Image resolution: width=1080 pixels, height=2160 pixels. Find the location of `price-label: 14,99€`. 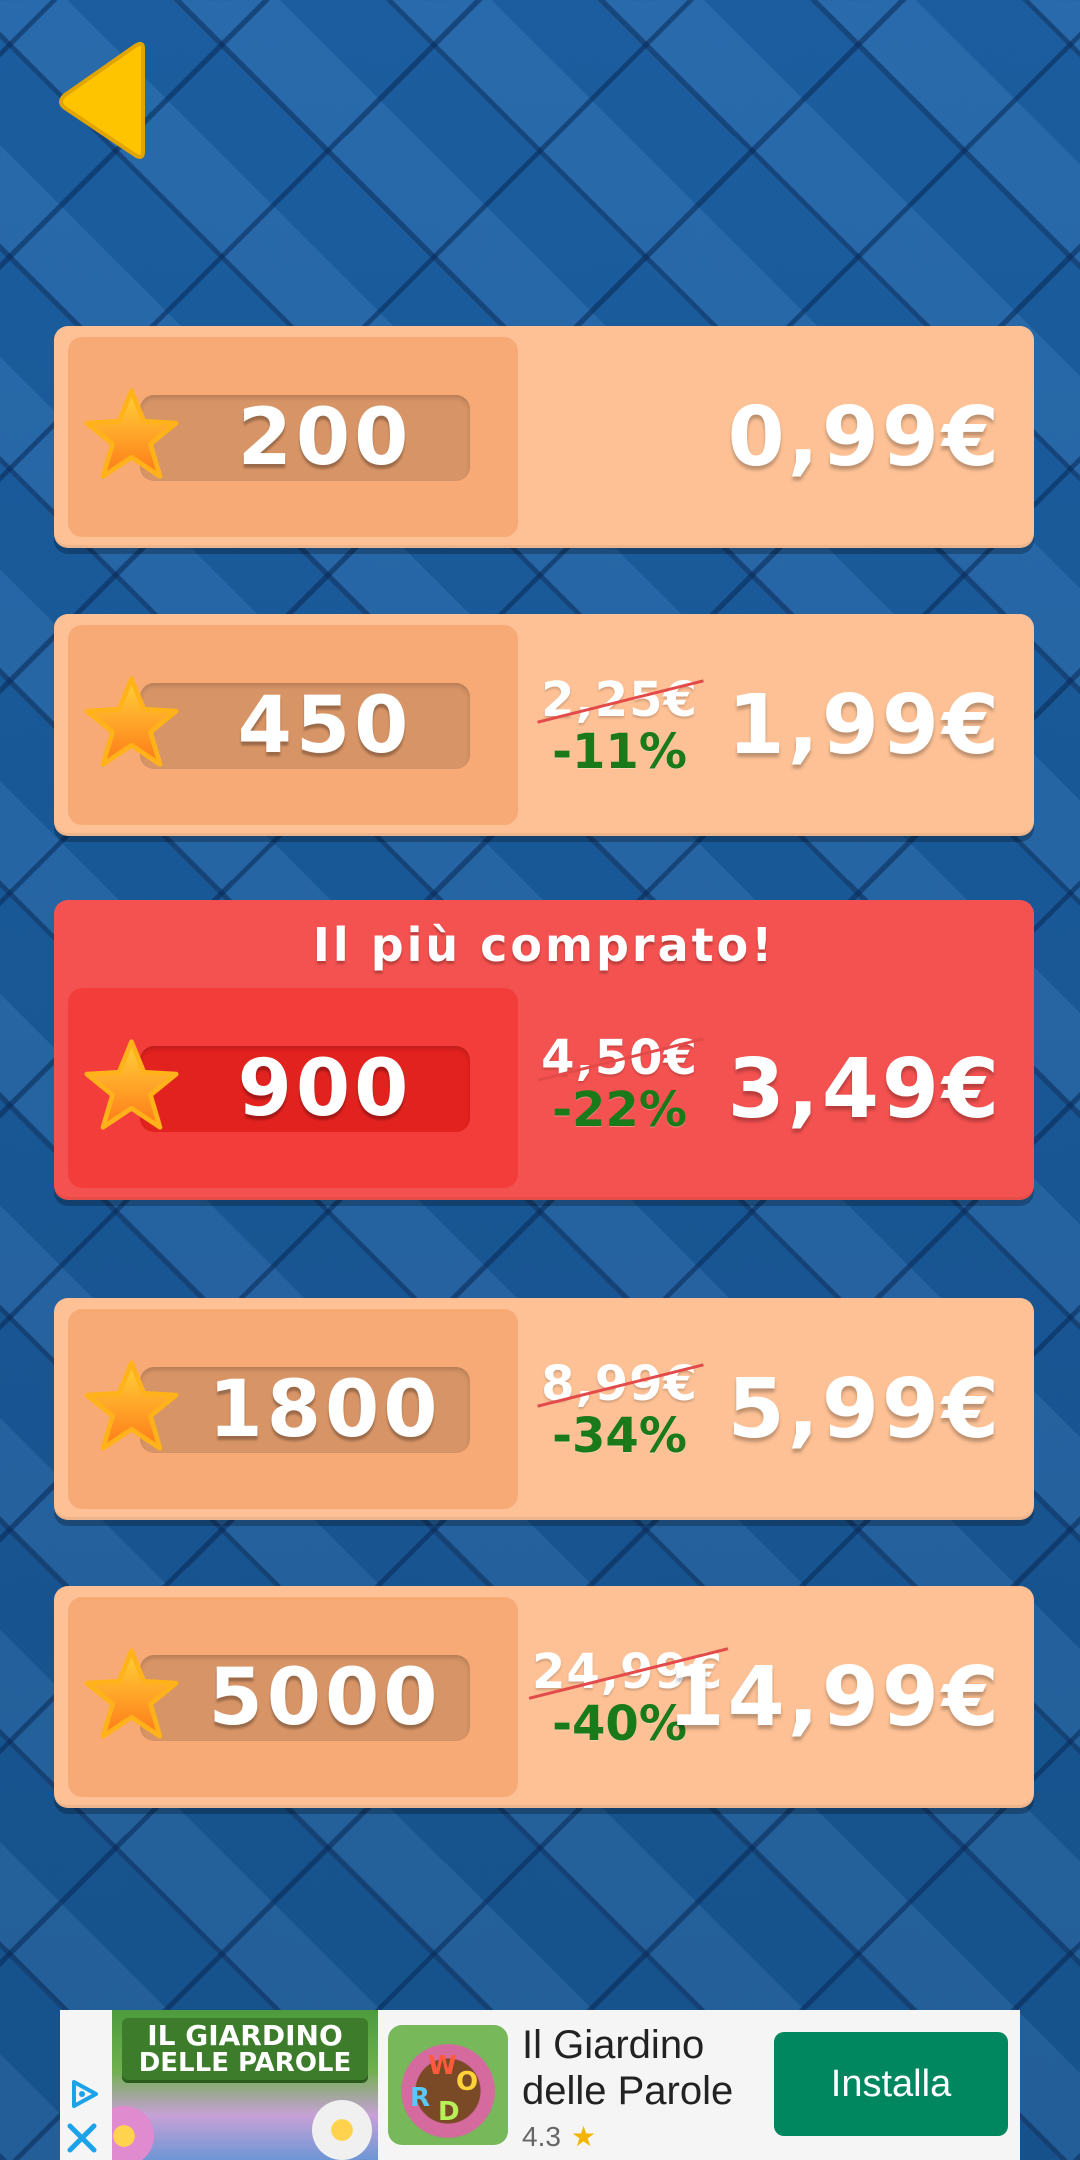

price-label: 14,99€ is located at coordinates (834, 1697).